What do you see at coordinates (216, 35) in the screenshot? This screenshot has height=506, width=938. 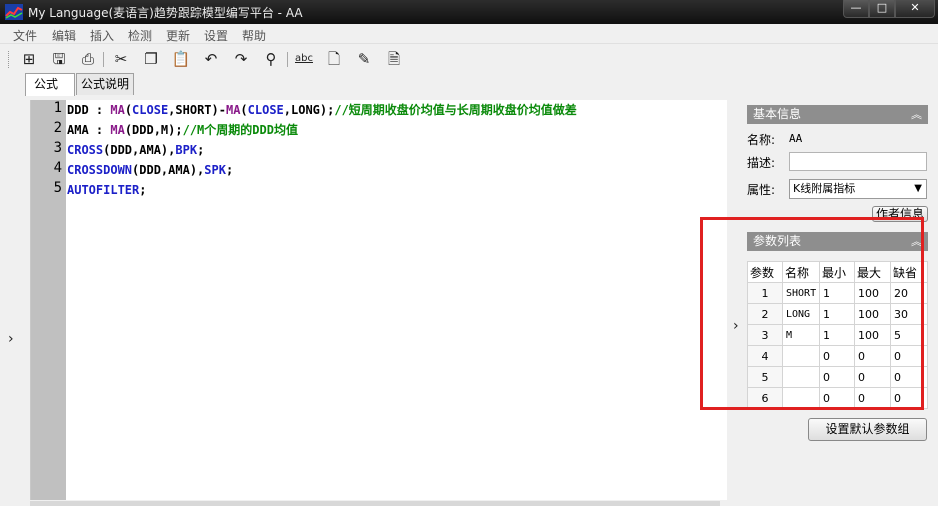 I see `menu-settings: 设置` at bounding box center [216, 35].